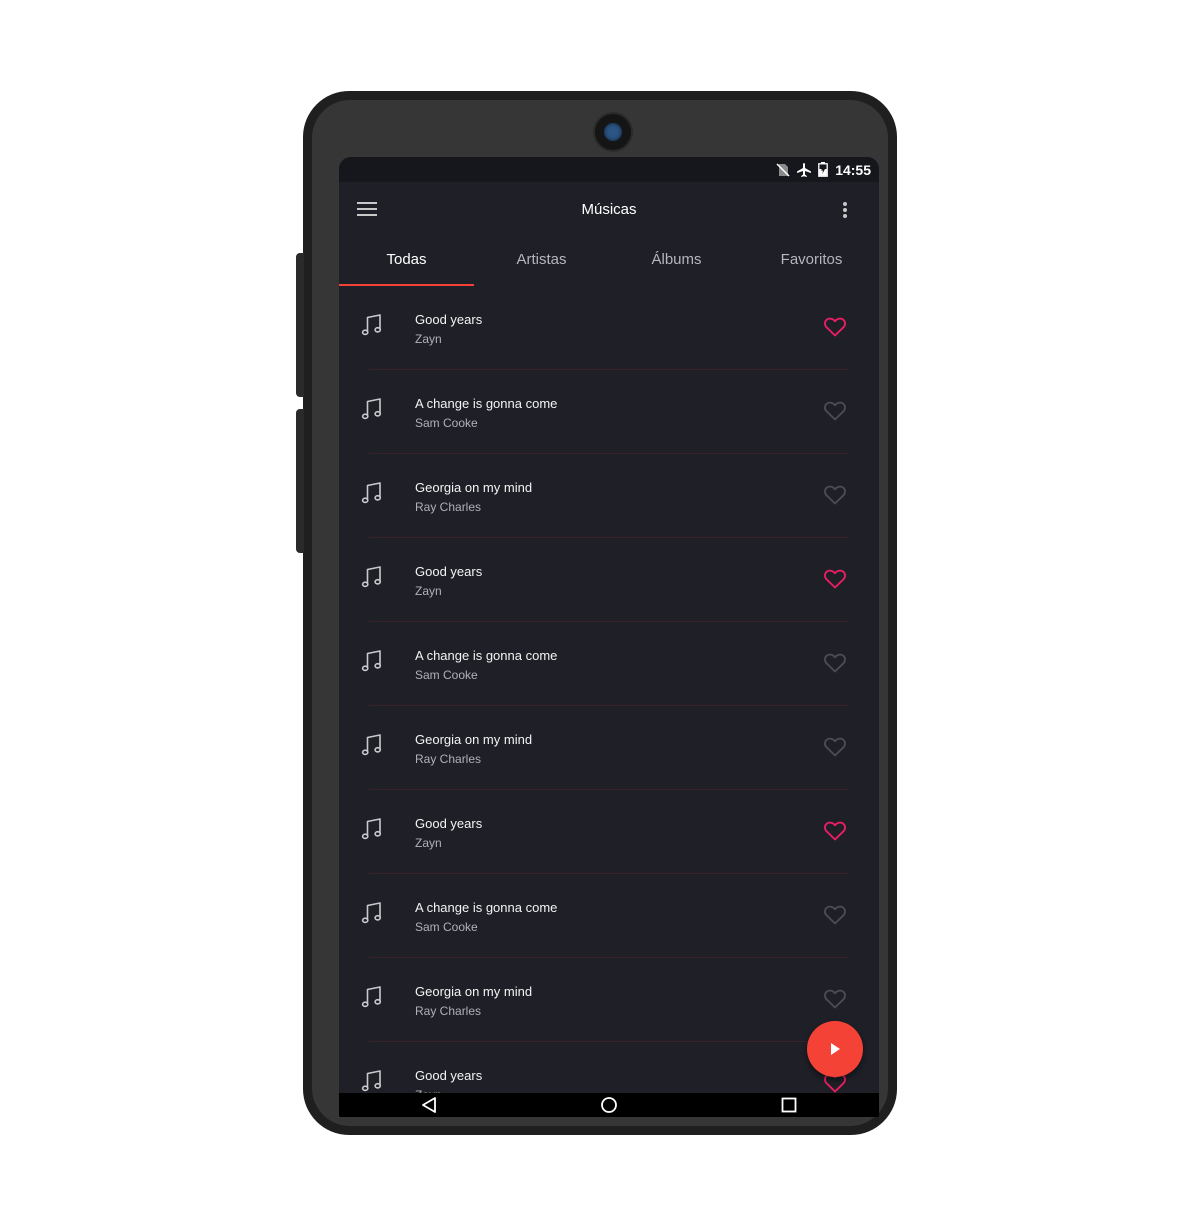 This screenshot has height=1226, width=1200. I want to click on system-nav-bar, so click(609, 1105).